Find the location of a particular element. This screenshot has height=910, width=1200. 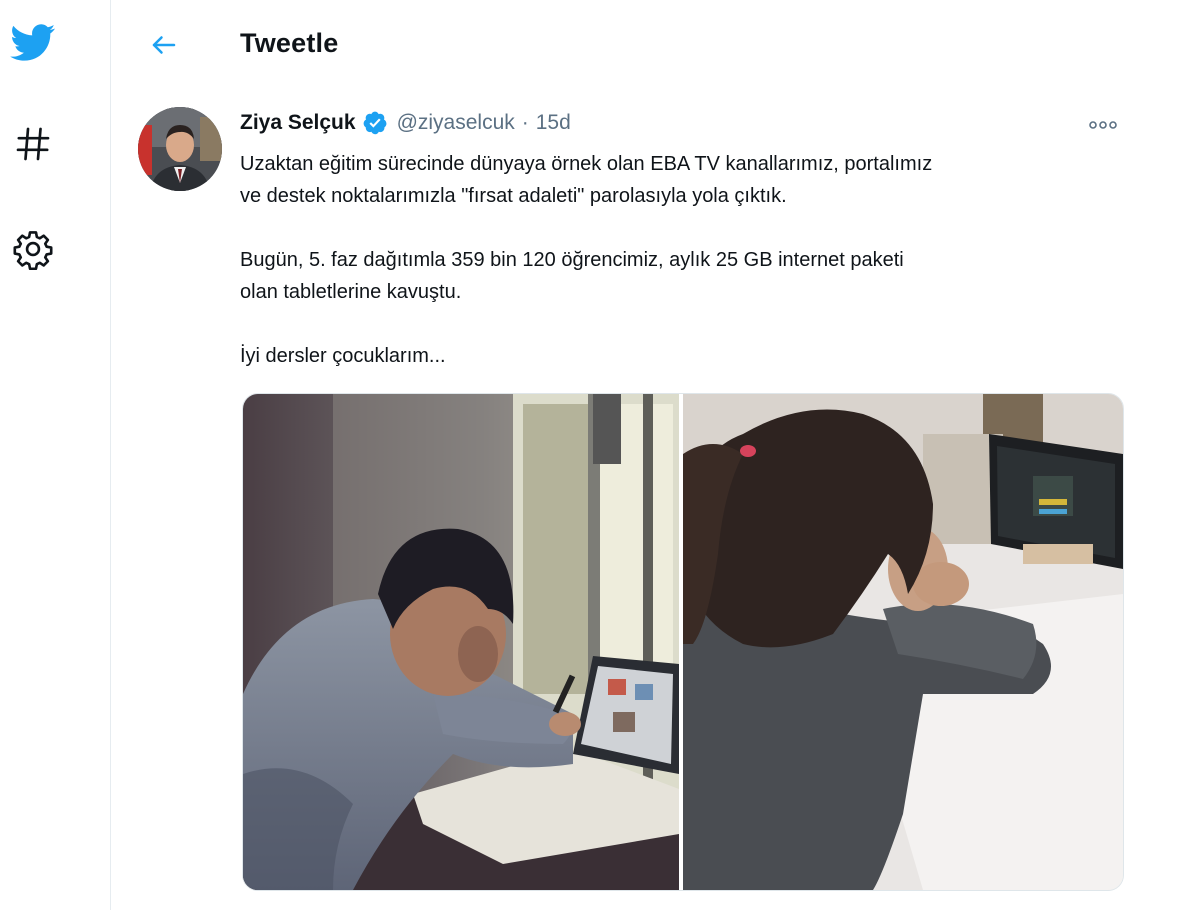

more-options-button is located at coordinates (1103, 125).